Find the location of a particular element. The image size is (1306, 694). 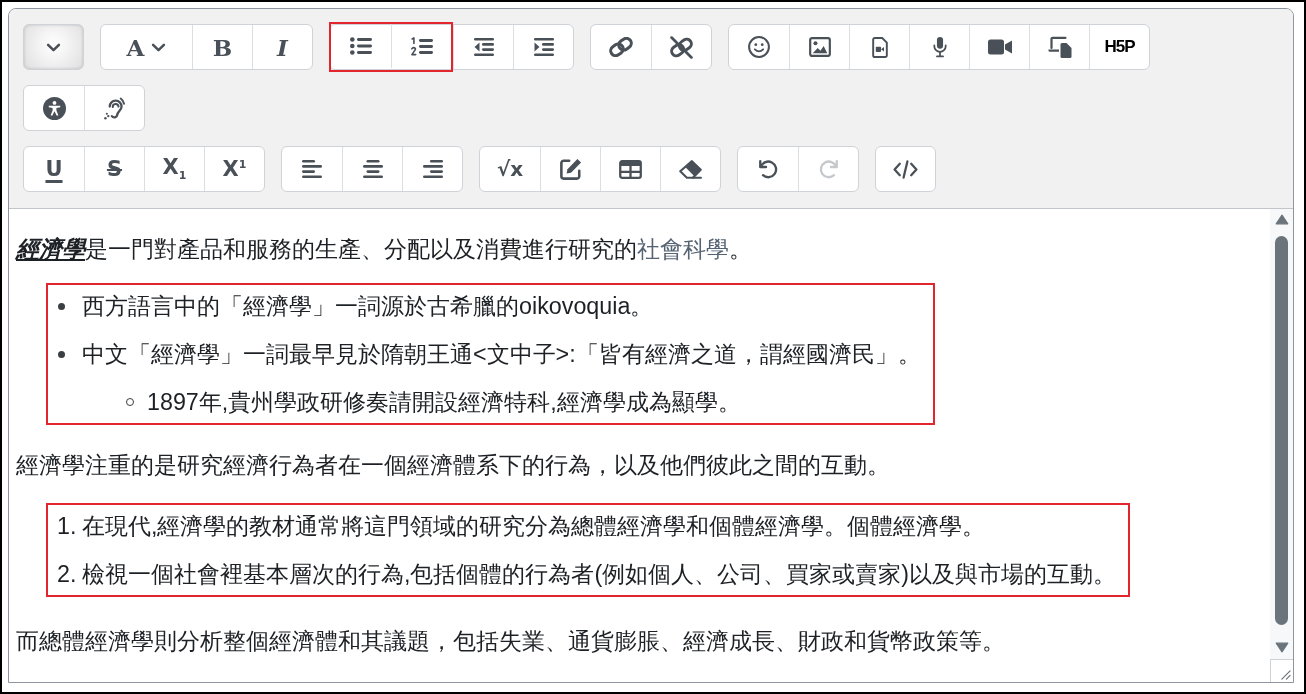

source-code-button is located at coordinates (905, 169).